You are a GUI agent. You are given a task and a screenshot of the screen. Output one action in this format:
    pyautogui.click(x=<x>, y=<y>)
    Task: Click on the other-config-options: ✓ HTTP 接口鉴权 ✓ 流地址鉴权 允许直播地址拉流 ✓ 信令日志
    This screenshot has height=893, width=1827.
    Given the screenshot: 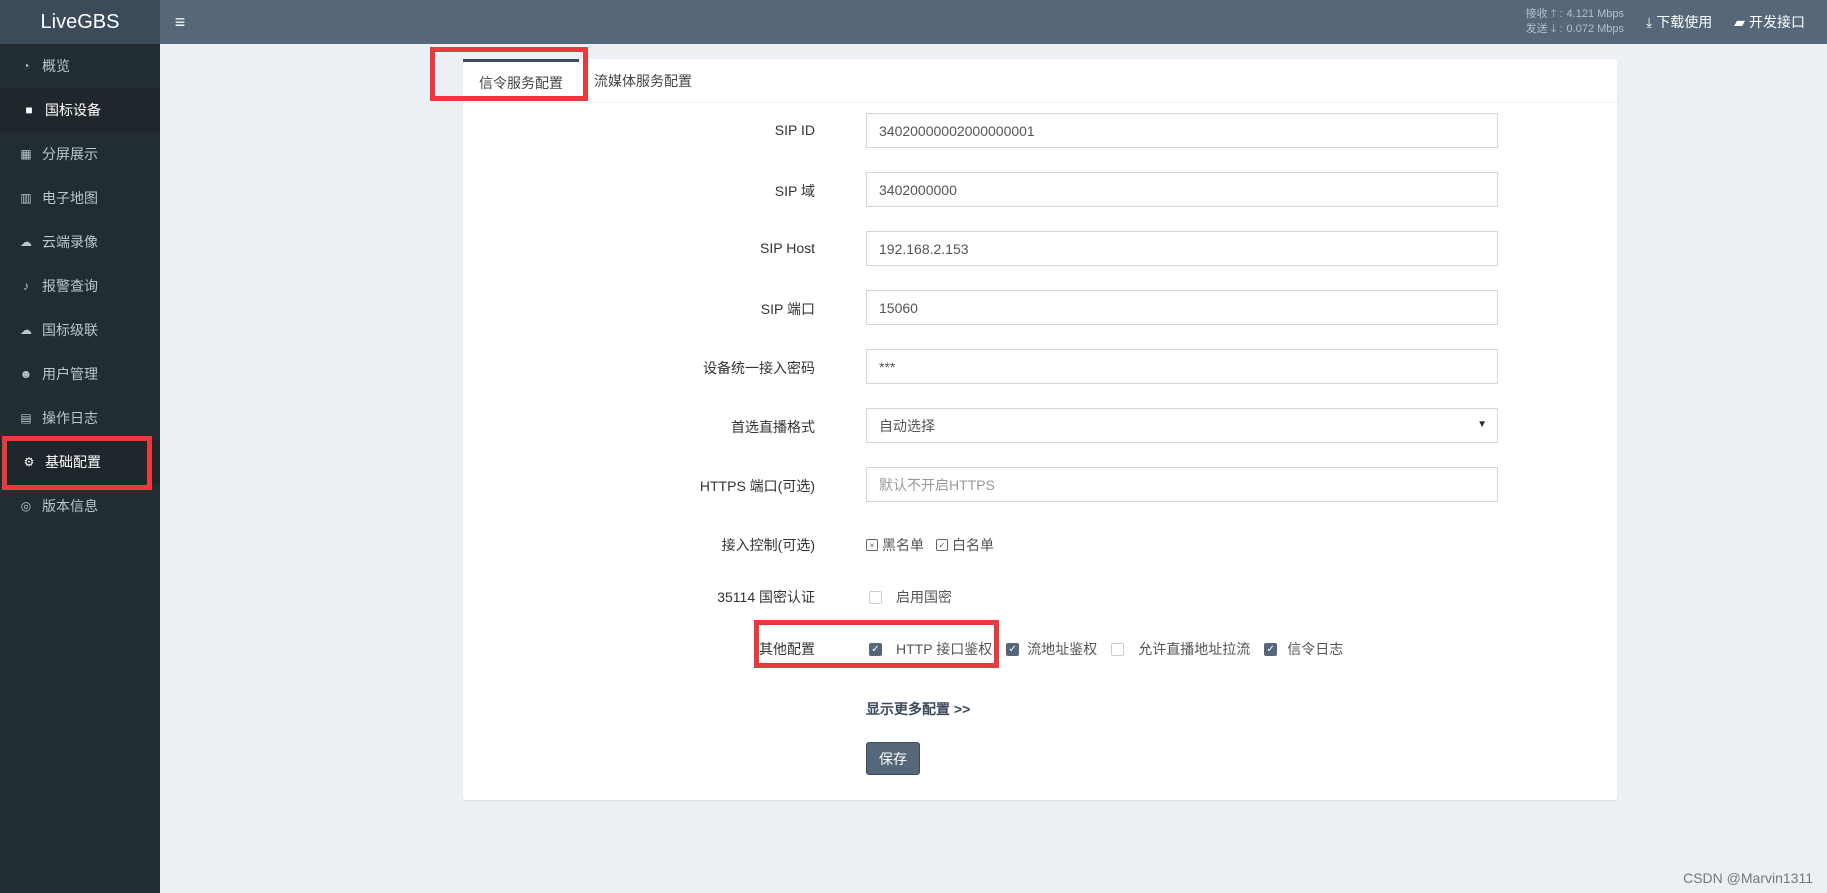 What is the action you would take?
    pyautogui.click(x=1111, y=649)
    